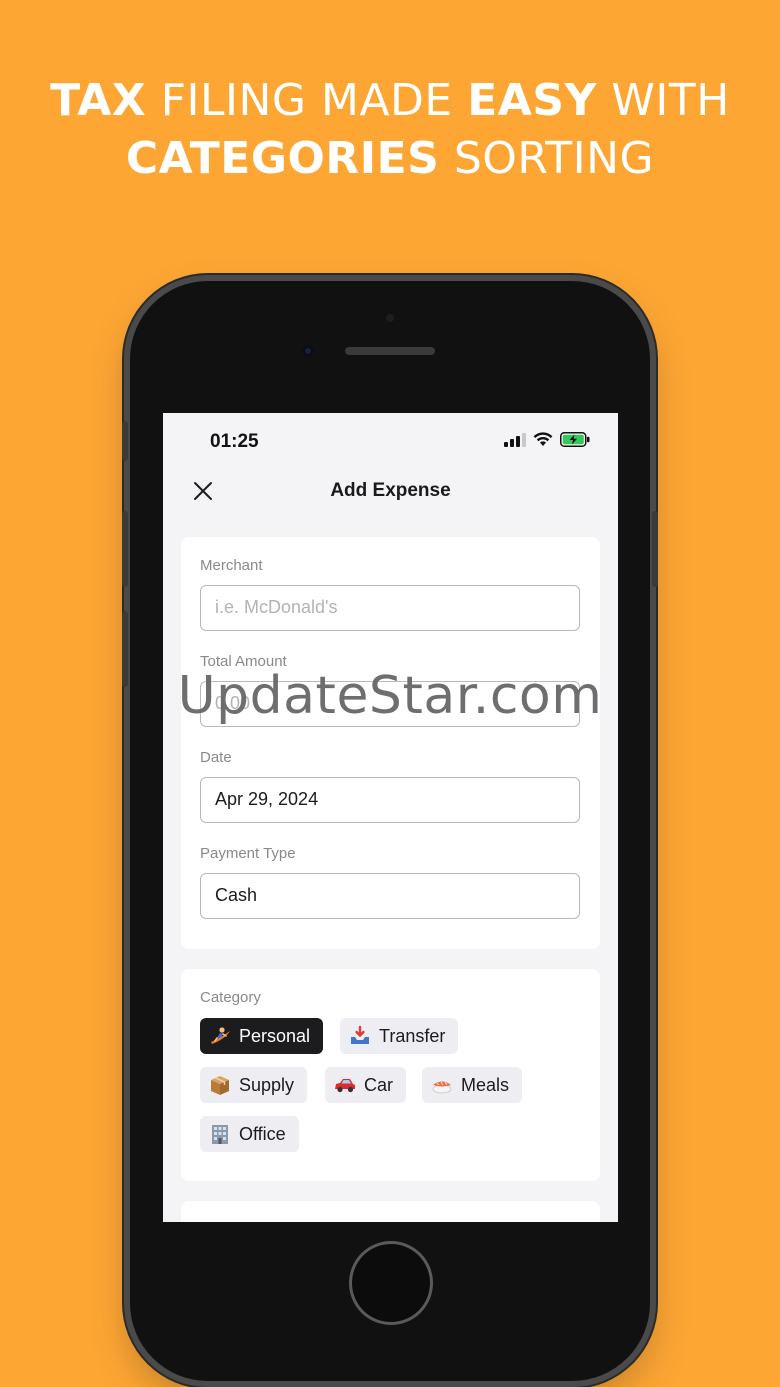 This screenshot has height=1387, width=780. I want to click on headline-line-1: TAX FILING MADE EASY WITH, so click(390, 101).